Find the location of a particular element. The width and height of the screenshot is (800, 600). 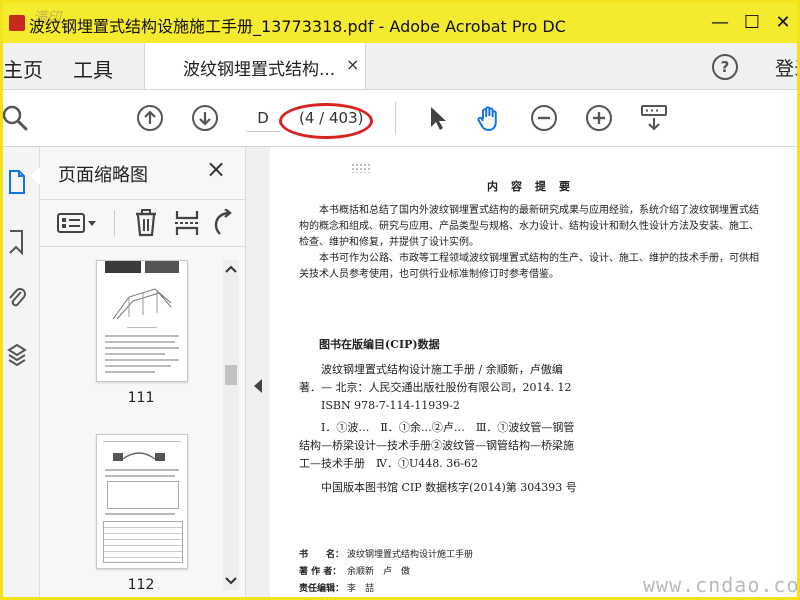

active-panel-pointer is located at coordinates (35, 176).